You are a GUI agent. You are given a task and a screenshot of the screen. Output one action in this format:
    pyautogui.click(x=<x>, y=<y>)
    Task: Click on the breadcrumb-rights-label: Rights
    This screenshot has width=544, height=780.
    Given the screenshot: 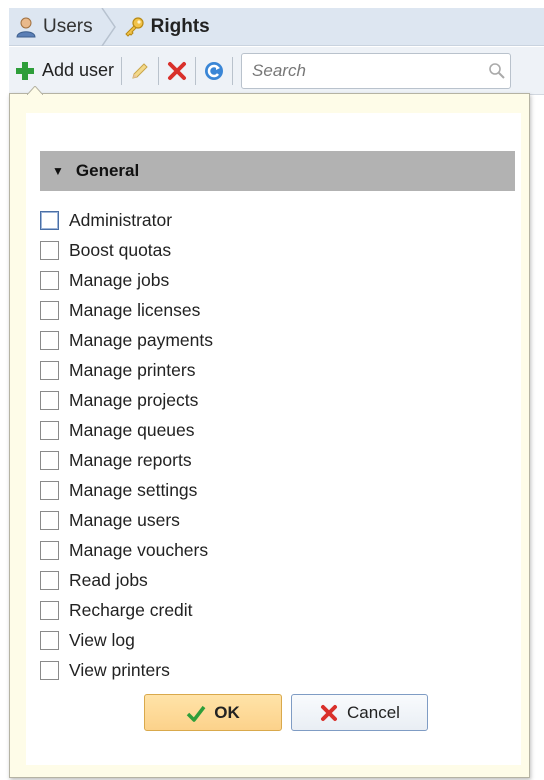 What is the action you would take?
    pyautogui.click(x=180, y=26)
    